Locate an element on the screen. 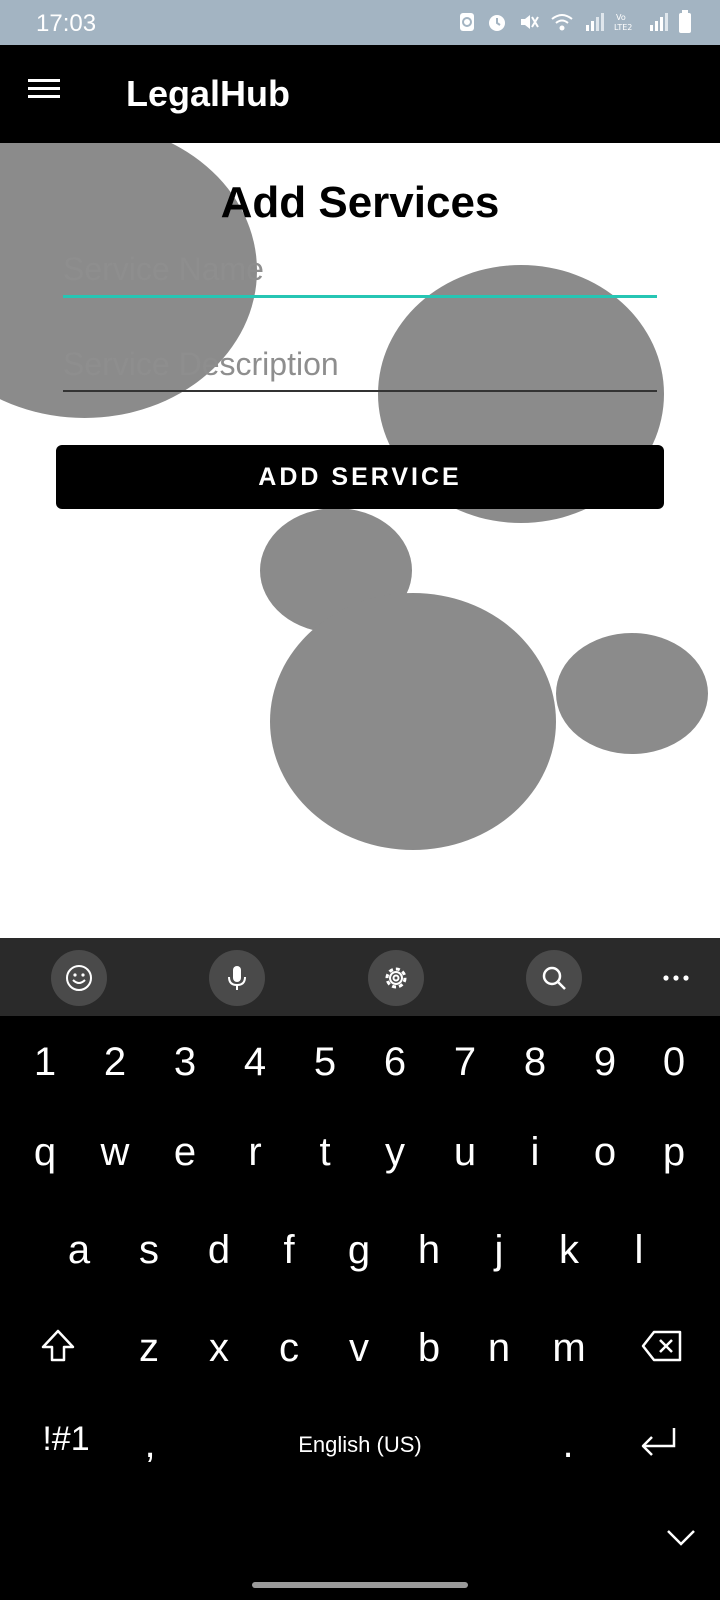  key-d: d is located at coordinates (219, 1250).